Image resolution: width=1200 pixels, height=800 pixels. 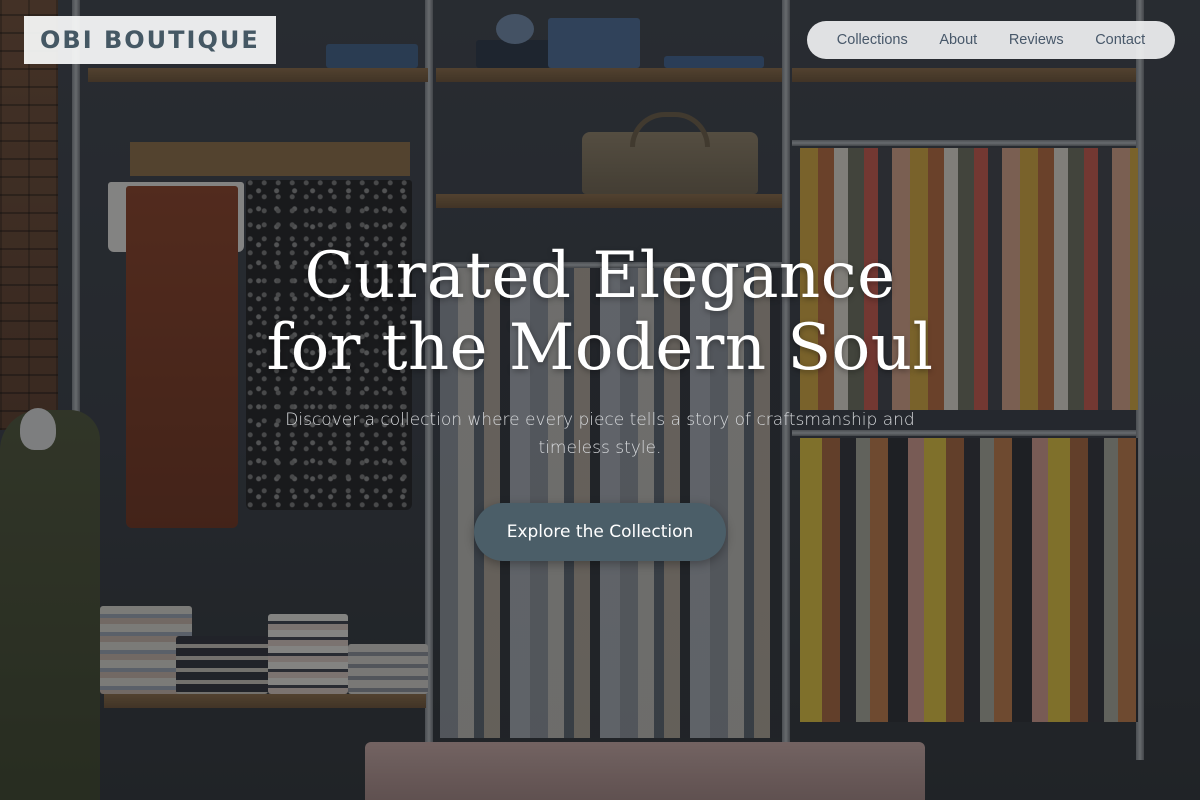 I want to click on explore-collection-button: Explore the Collection, so click(x=600, y=532).